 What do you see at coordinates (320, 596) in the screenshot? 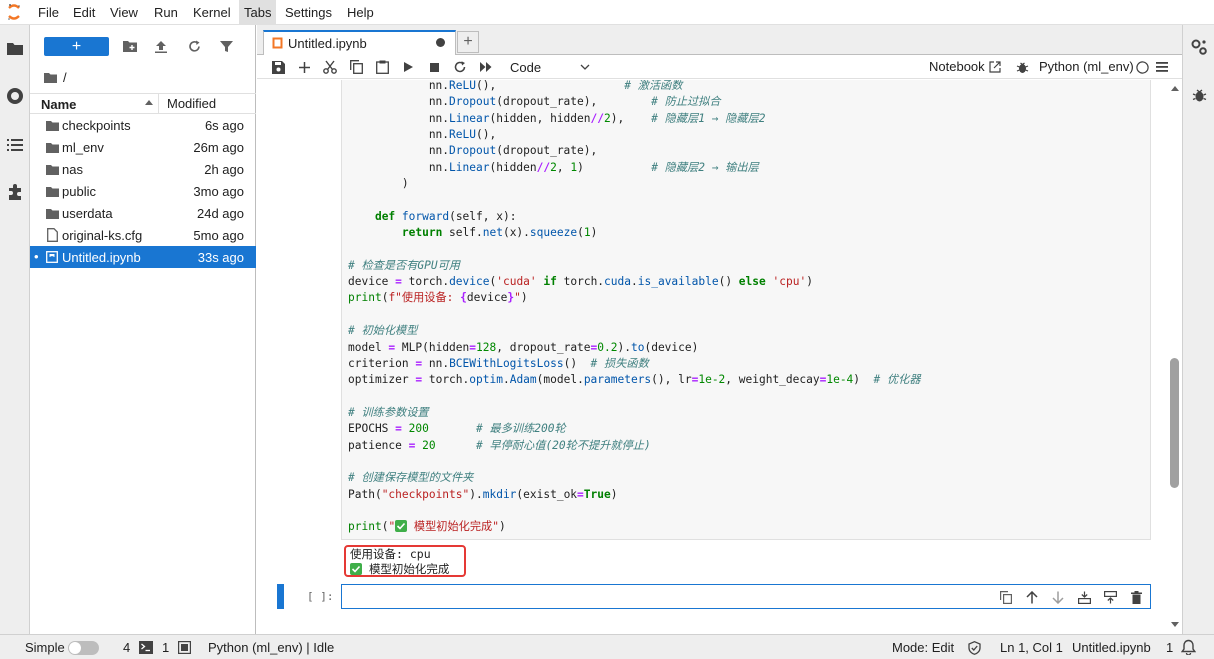
I see `cell-prompt: [ ]:` at bounding box center [320, 596].